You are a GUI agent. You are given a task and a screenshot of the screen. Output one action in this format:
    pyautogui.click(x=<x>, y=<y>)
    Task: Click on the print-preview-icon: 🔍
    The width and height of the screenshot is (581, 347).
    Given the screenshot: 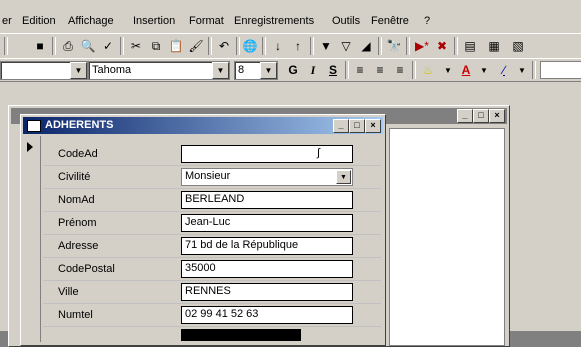 What is the action you would take?
    pyautogui.click(x=88, y=46)
    